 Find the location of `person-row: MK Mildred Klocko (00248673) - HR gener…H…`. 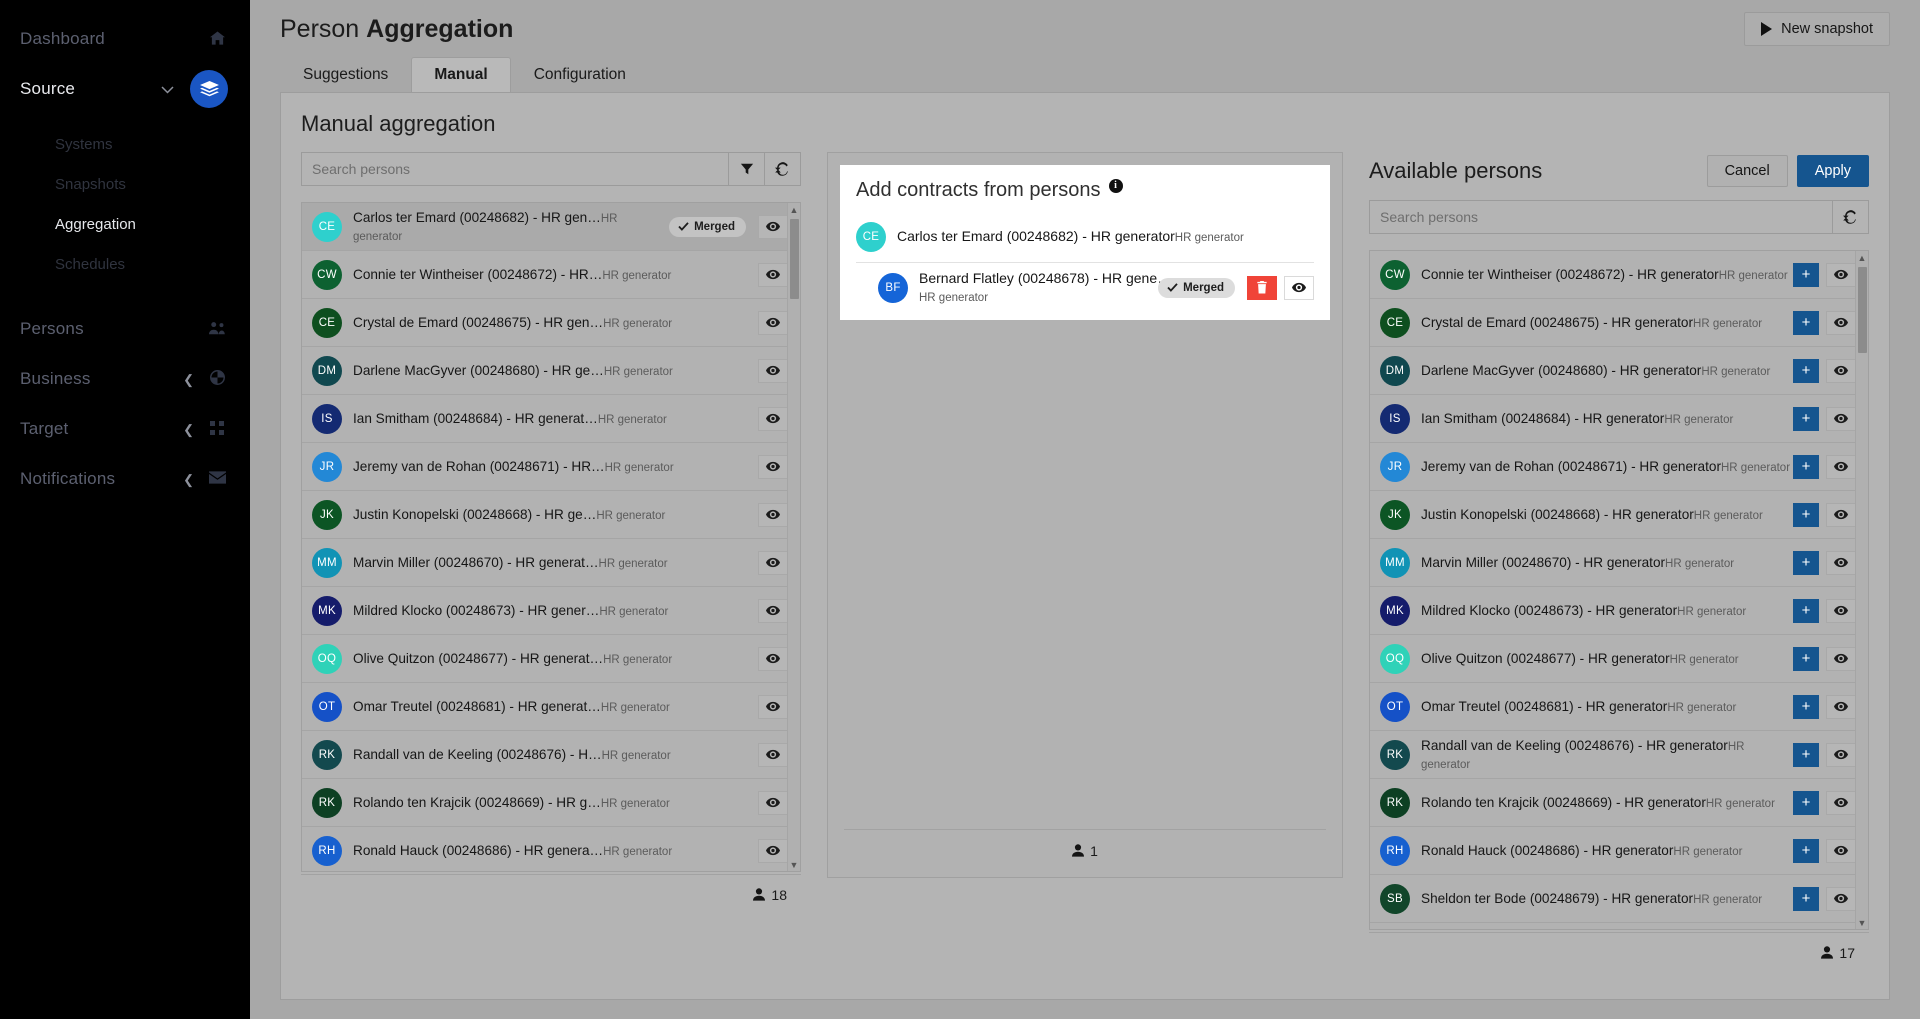

person-row: MK Mildred Klocko (00248673) - HR gener…H… is located at coordinates (551, 611).